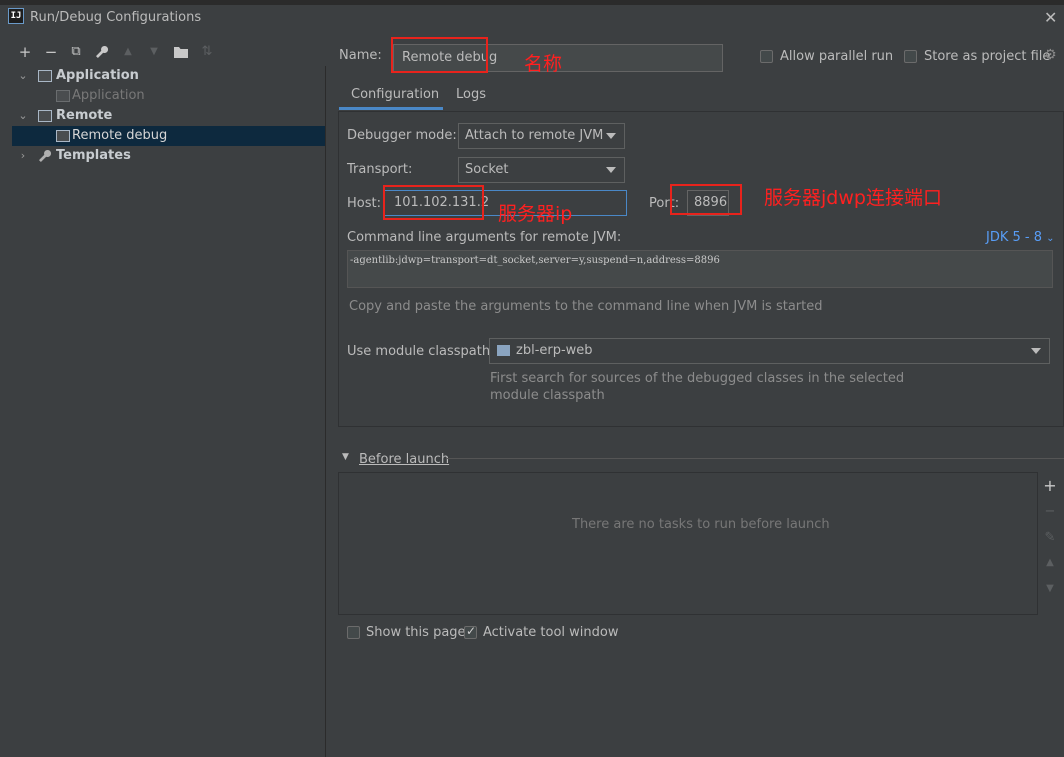 Image resolution: width=1064 pixels, height=757 pixels. What do you see at coordinates (1050, 55) in the screenshot?
I see `gear-icon: ⚙` at bounding box center [1050, 55].